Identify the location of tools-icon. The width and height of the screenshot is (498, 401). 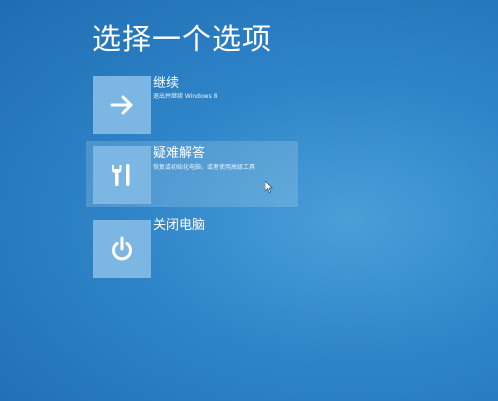
(121, 175).